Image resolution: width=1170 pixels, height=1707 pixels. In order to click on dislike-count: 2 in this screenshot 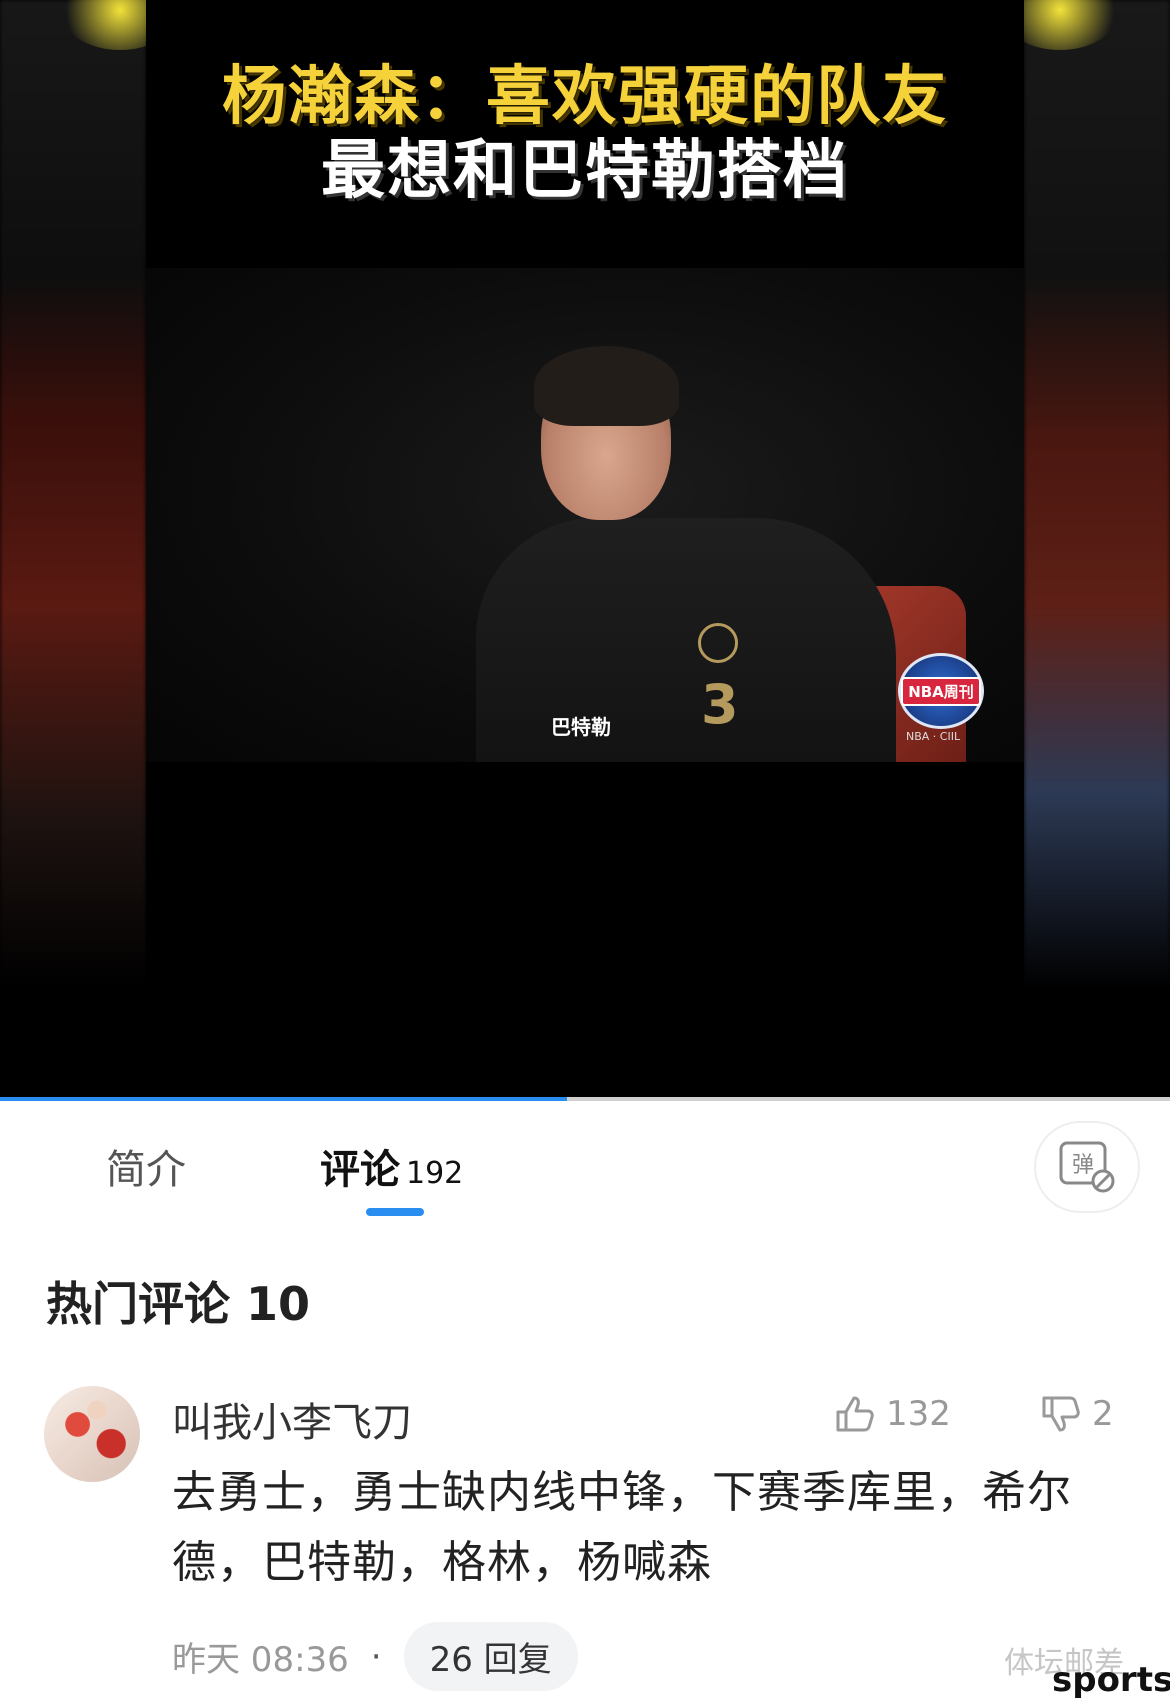, I will do `click(1103, 1414)`.